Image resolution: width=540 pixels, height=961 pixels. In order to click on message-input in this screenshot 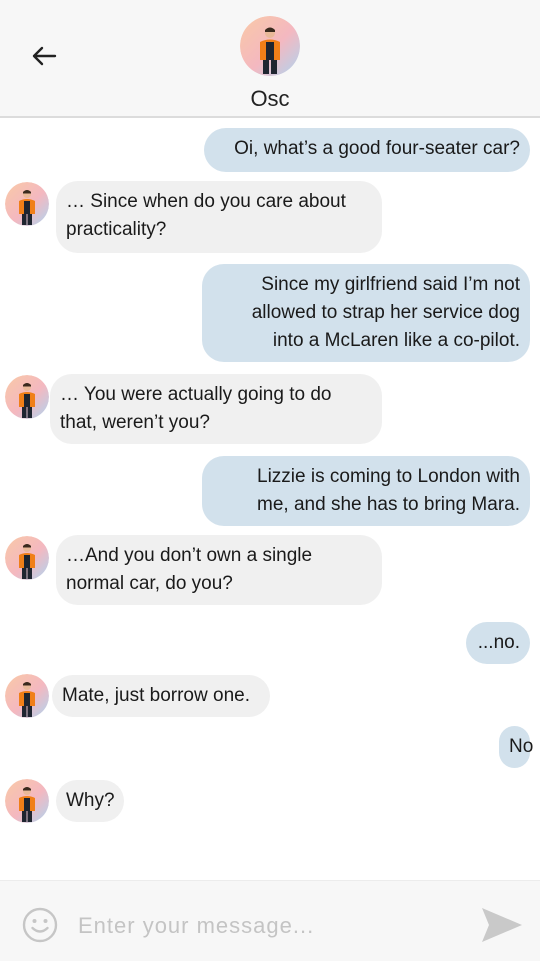, I will do `click(268, 926)`.